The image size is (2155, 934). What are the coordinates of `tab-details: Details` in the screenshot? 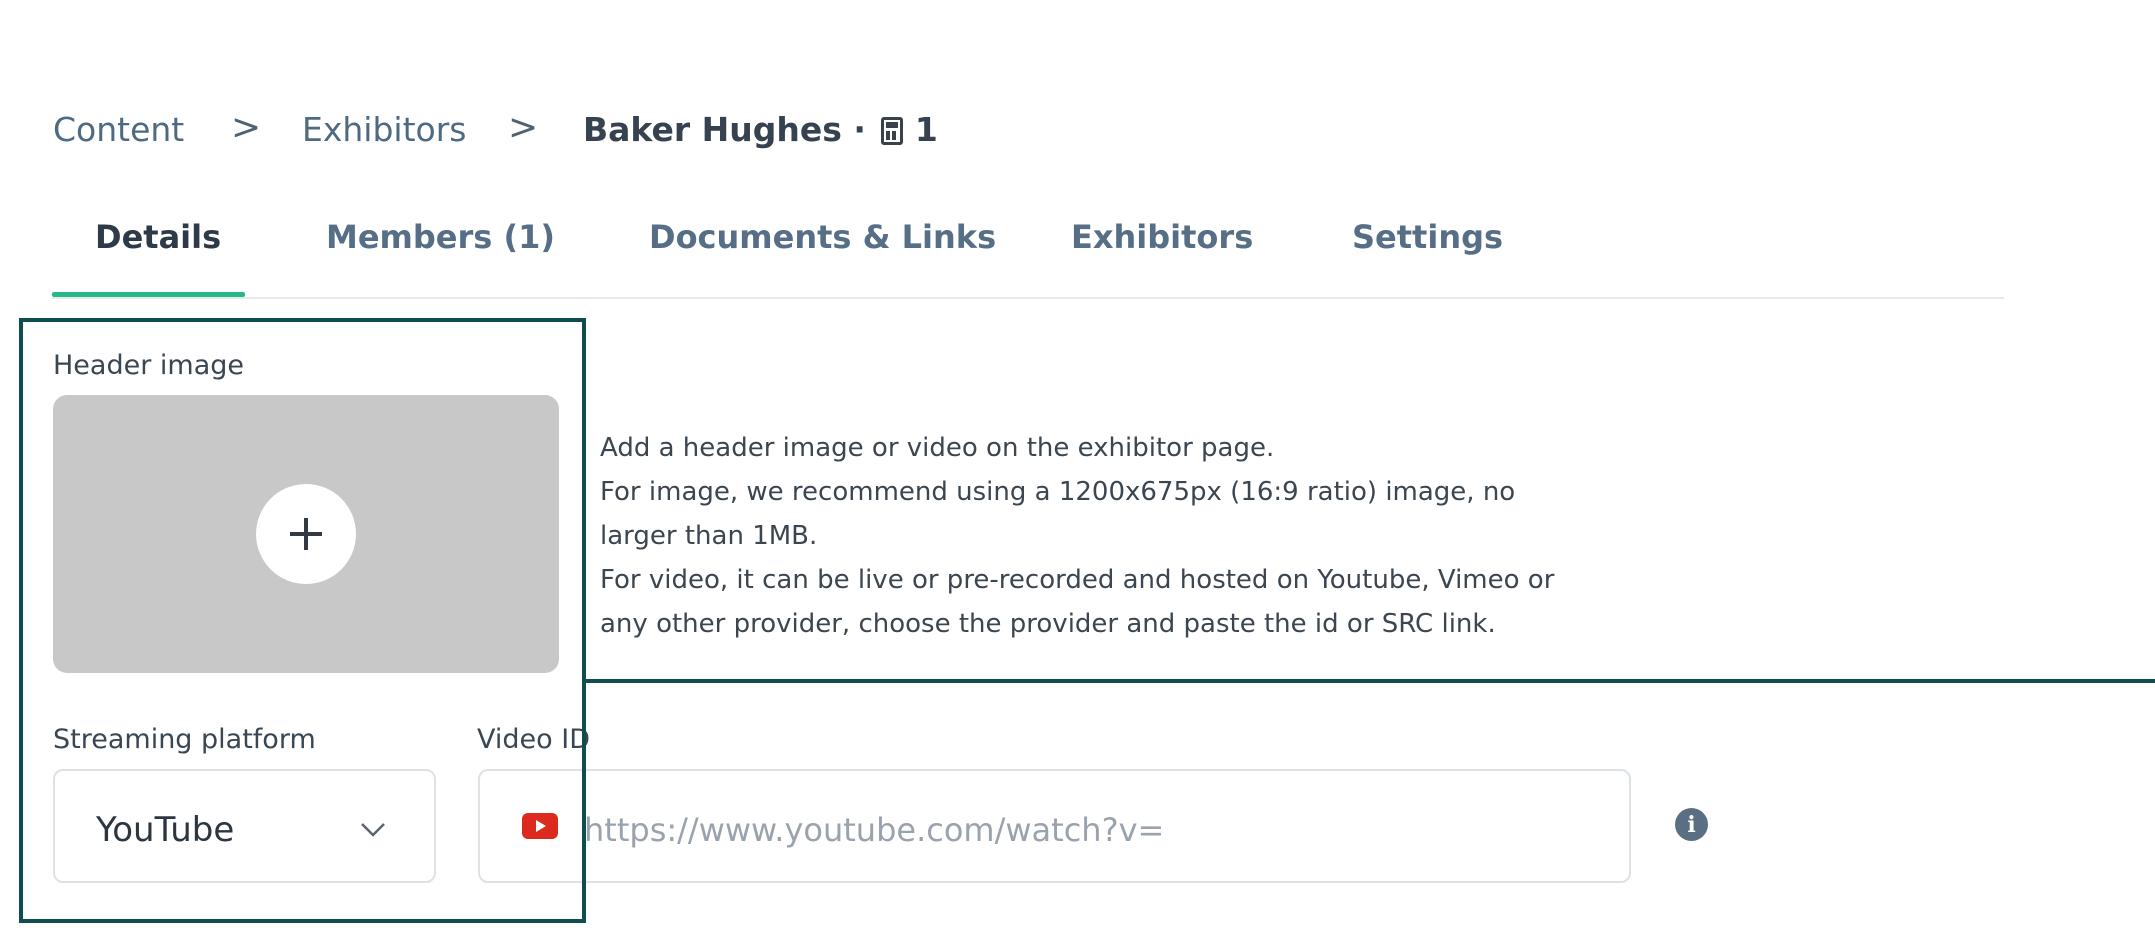 It's located at (158, 237).